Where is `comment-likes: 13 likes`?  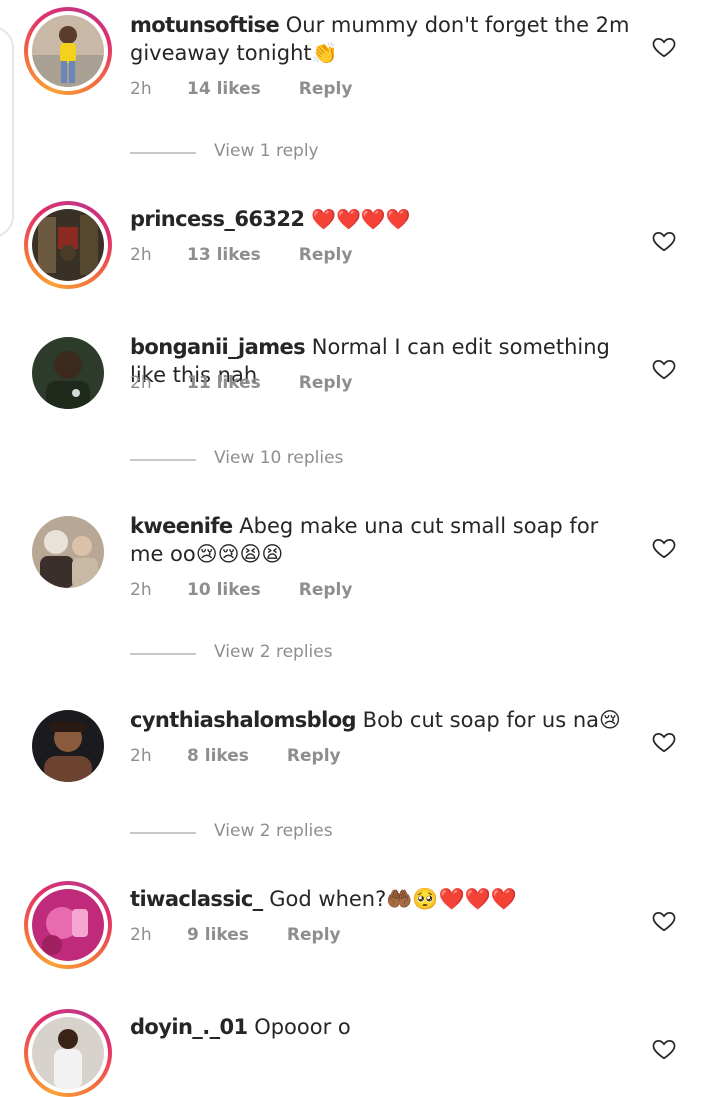 comment-likes: 13 likes is located at coordinates (224, 255).